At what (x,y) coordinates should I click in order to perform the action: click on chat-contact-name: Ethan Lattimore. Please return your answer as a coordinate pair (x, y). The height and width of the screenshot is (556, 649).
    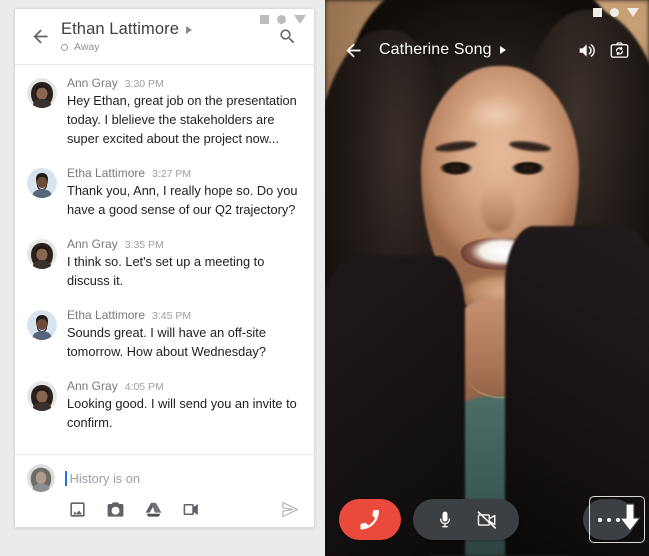
    Looking at the image, I should click on (120, 29).